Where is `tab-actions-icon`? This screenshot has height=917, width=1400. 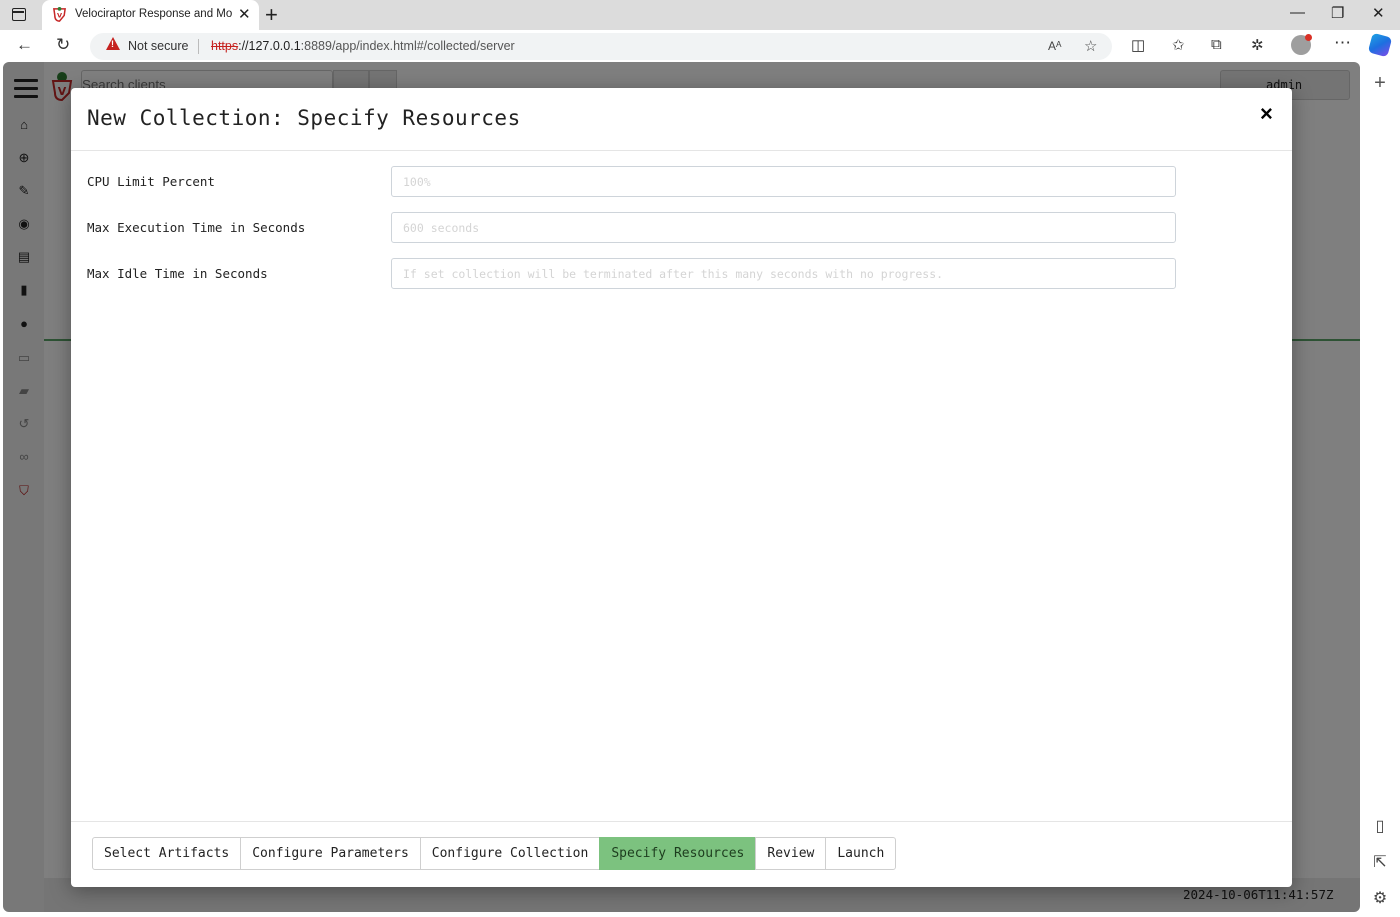
tab-actions-icon is located at coordinates (19, 14).